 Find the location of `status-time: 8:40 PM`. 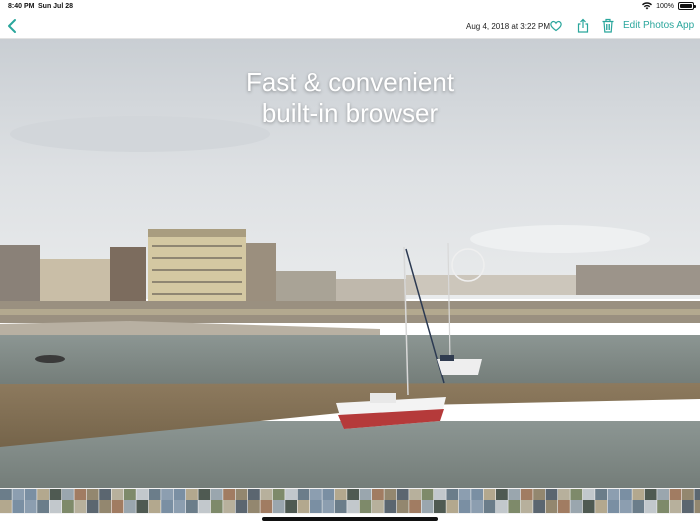

status-time: 8:40 PM is located at coordinates (21, 6).